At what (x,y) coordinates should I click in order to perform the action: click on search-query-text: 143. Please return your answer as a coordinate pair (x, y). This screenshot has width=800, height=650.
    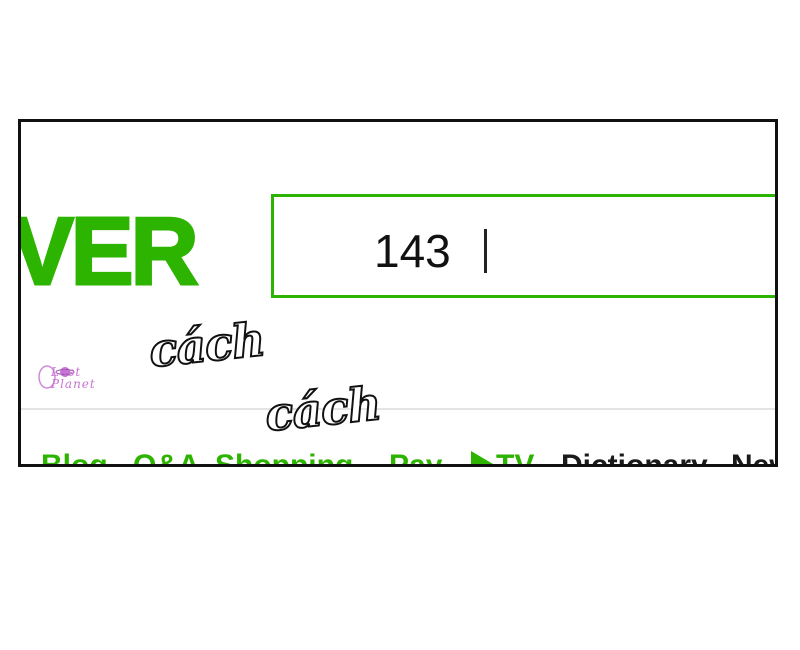
    Looking at the image, I should click on (412, 251).